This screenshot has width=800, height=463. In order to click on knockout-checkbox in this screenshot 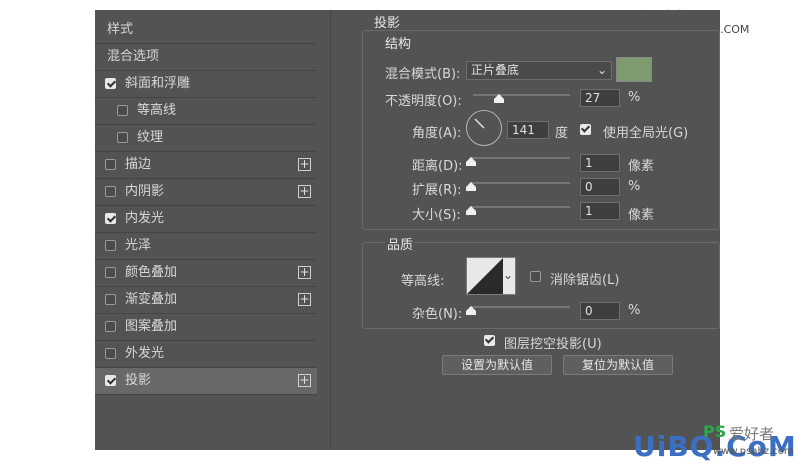, I will do `click(489, 340)`.